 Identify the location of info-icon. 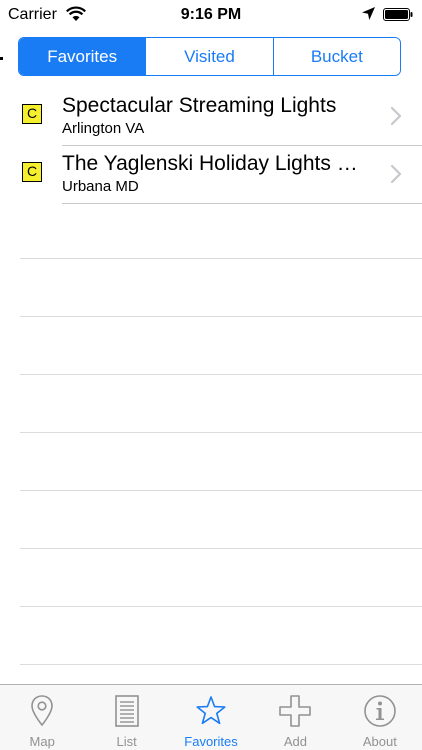
(380, 711).